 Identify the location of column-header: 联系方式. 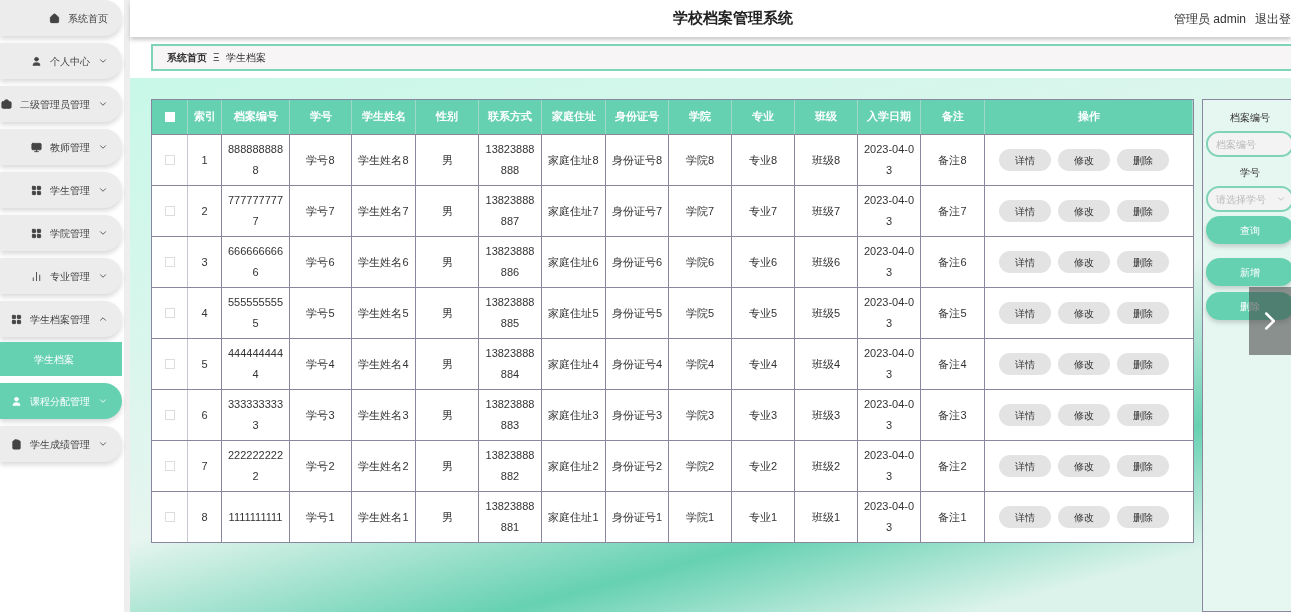
(510, 117).